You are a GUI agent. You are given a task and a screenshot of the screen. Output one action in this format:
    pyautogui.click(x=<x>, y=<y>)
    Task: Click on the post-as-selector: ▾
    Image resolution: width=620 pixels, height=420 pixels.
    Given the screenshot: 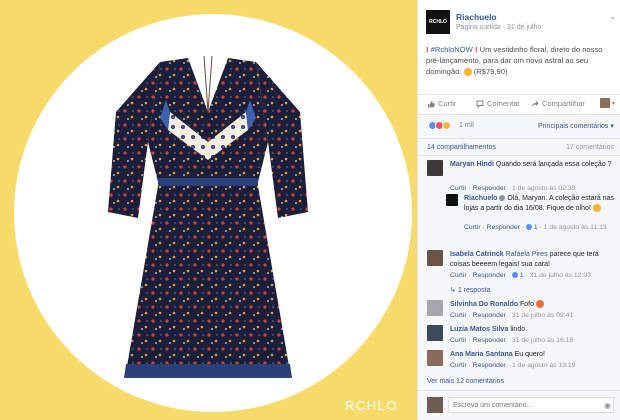 What is the action you would take?
    pyautogui.click(x=607, y=103)
    